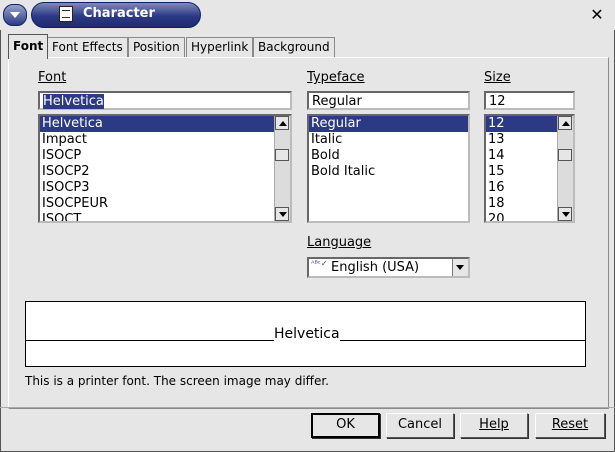 This screenshot has width=615, height=452. What do you see at coordinates (420, 425) in the screenshot?
I see `cancel-button: Cancel` at bounding box center [420, 425].